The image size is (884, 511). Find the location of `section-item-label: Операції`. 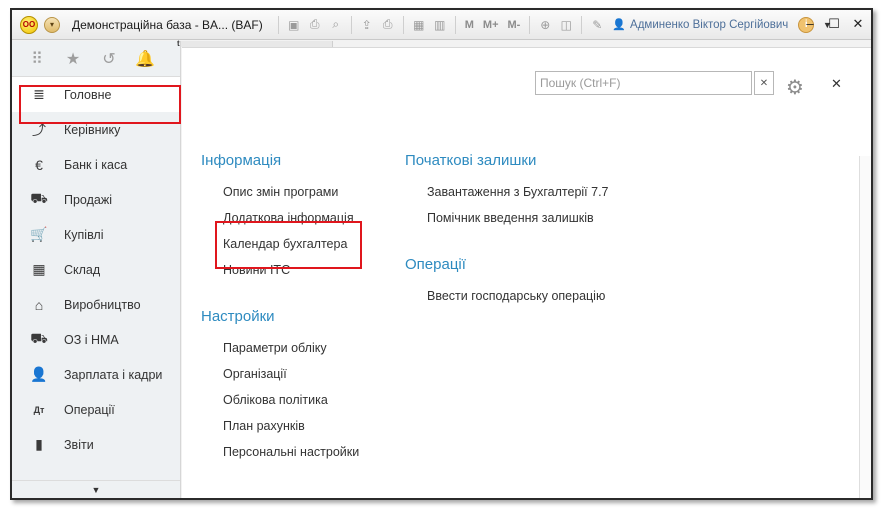

section-item-label: Операції is located at coordinates (89, 409).